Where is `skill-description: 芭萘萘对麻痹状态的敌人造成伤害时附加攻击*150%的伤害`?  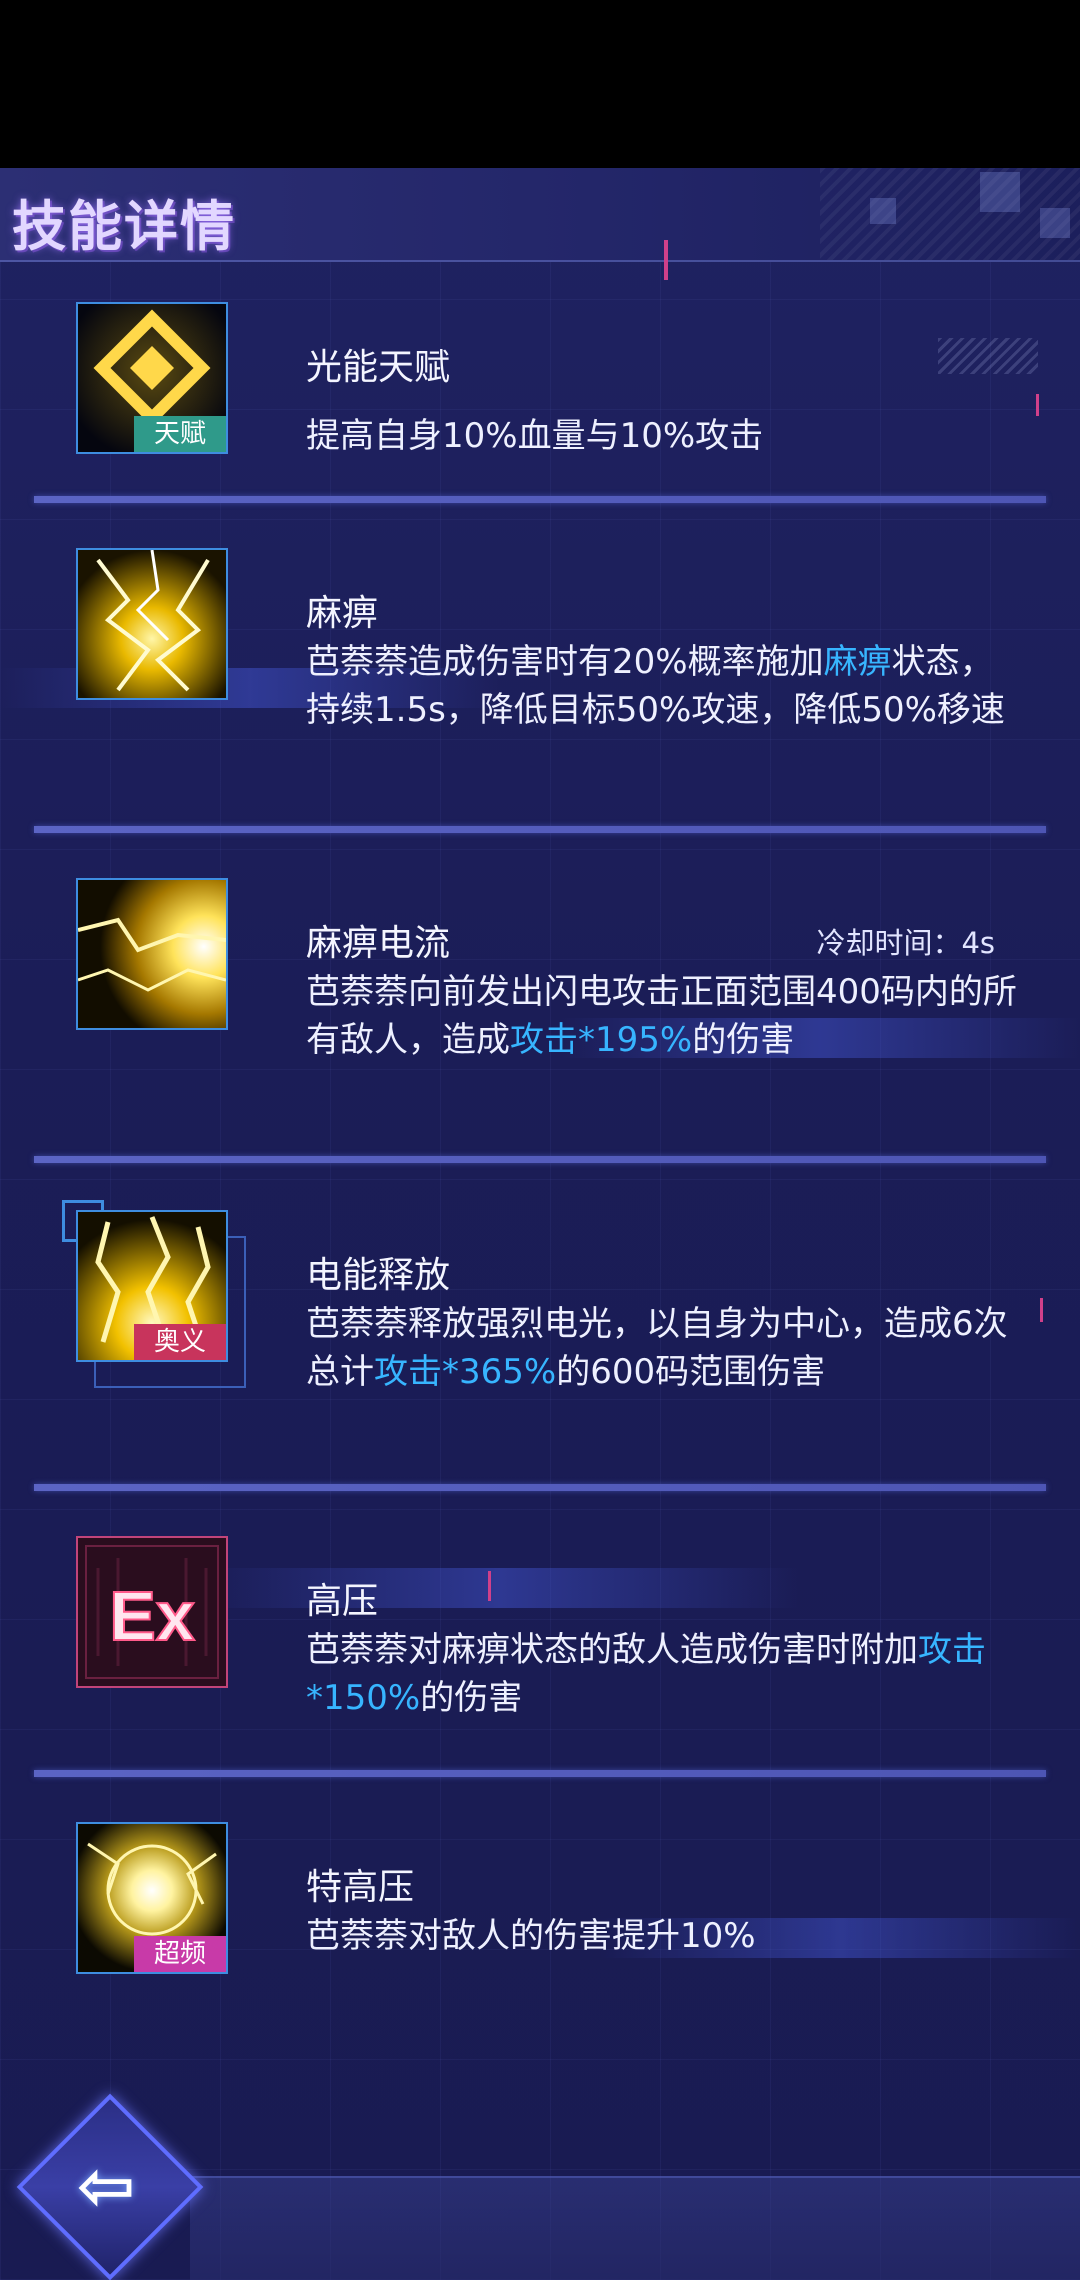
skill-description: 芭萘萘对麻痹状态的敌人造成伤害时附加攻击*150%的伤害 is located at coordinates (662, 1674).